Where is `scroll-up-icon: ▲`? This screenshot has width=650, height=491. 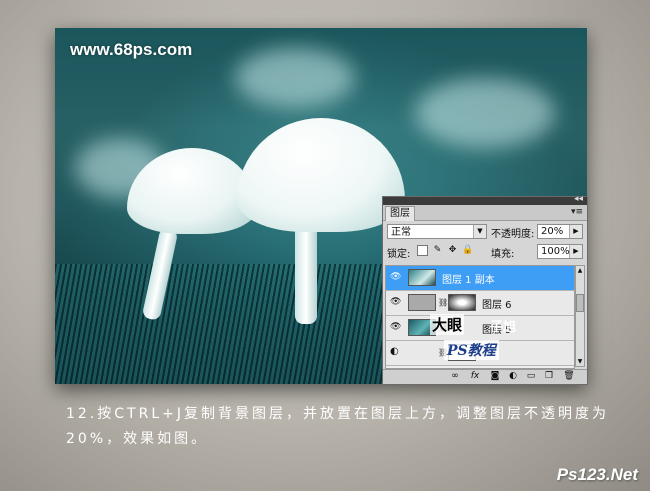 scroll-up-icon: ▲ is located at coordinates (580, 270).